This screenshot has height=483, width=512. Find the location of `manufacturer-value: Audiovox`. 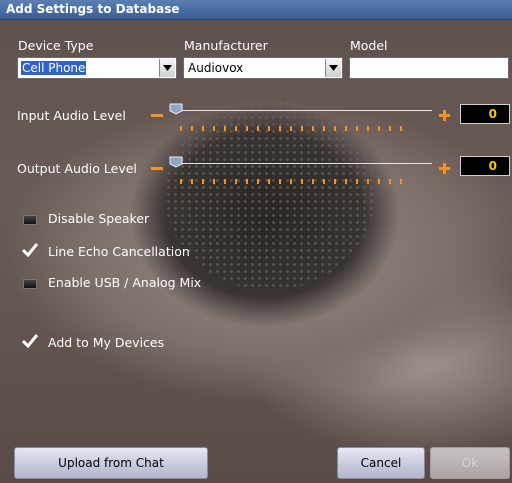

manufacturer-value: Audiovox is located at coordinates (216, 68).